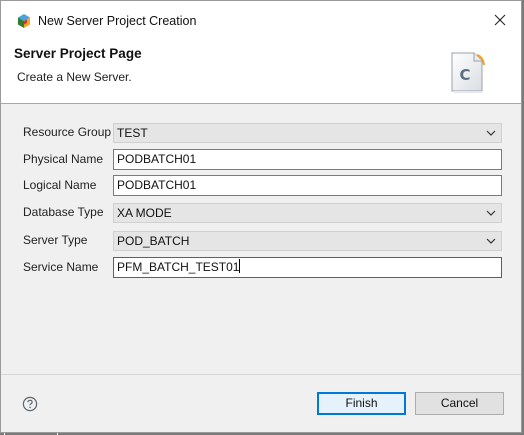 The height and width of the screenshot is (435, 524). What do you see at coordinates (67, 132) in the screenshot?
I see `resource-group-label: Resource Group` at bounding box center [67, 132].